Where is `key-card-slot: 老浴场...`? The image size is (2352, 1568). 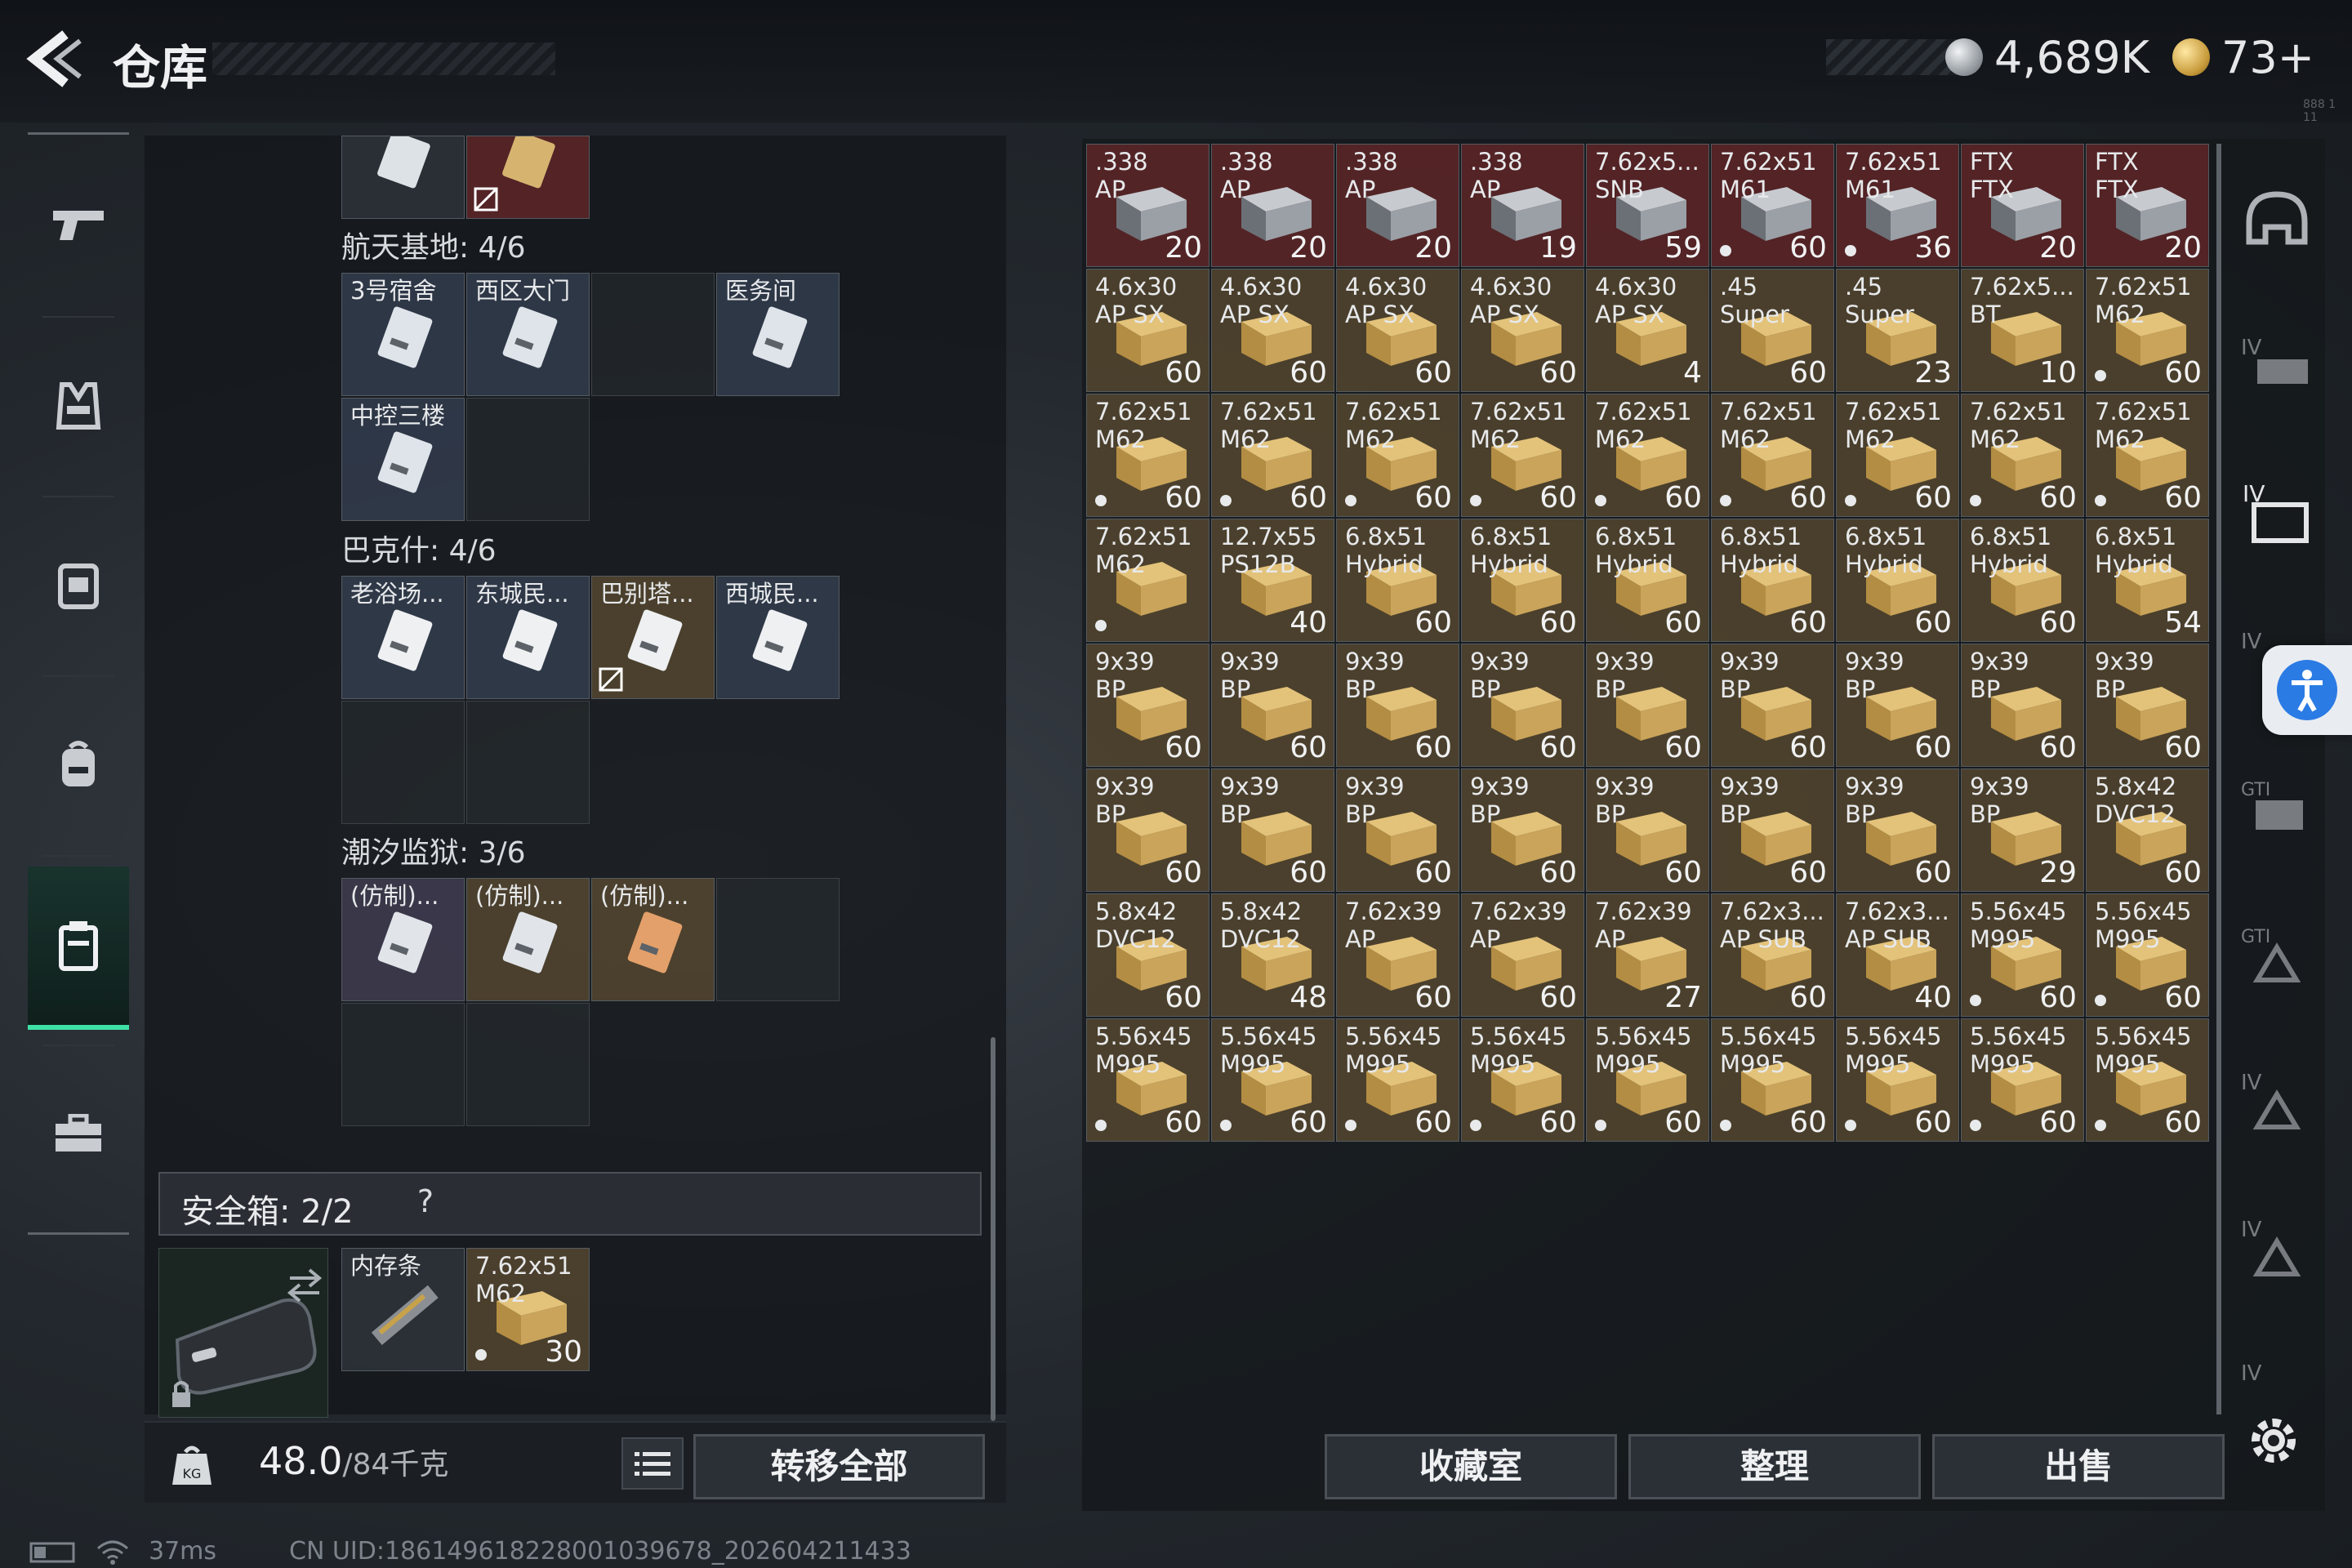 key-card-slot: 老浴场... is located at coordinates (403, 637).